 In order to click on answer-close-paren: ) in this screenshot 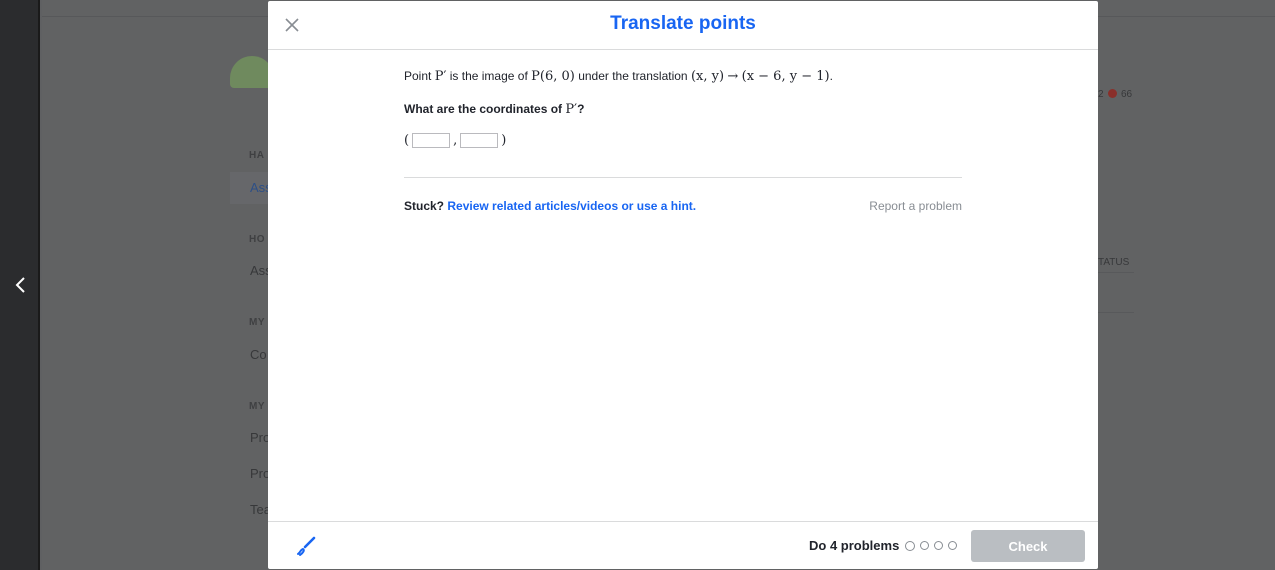, I will do `click(504, 140)`.